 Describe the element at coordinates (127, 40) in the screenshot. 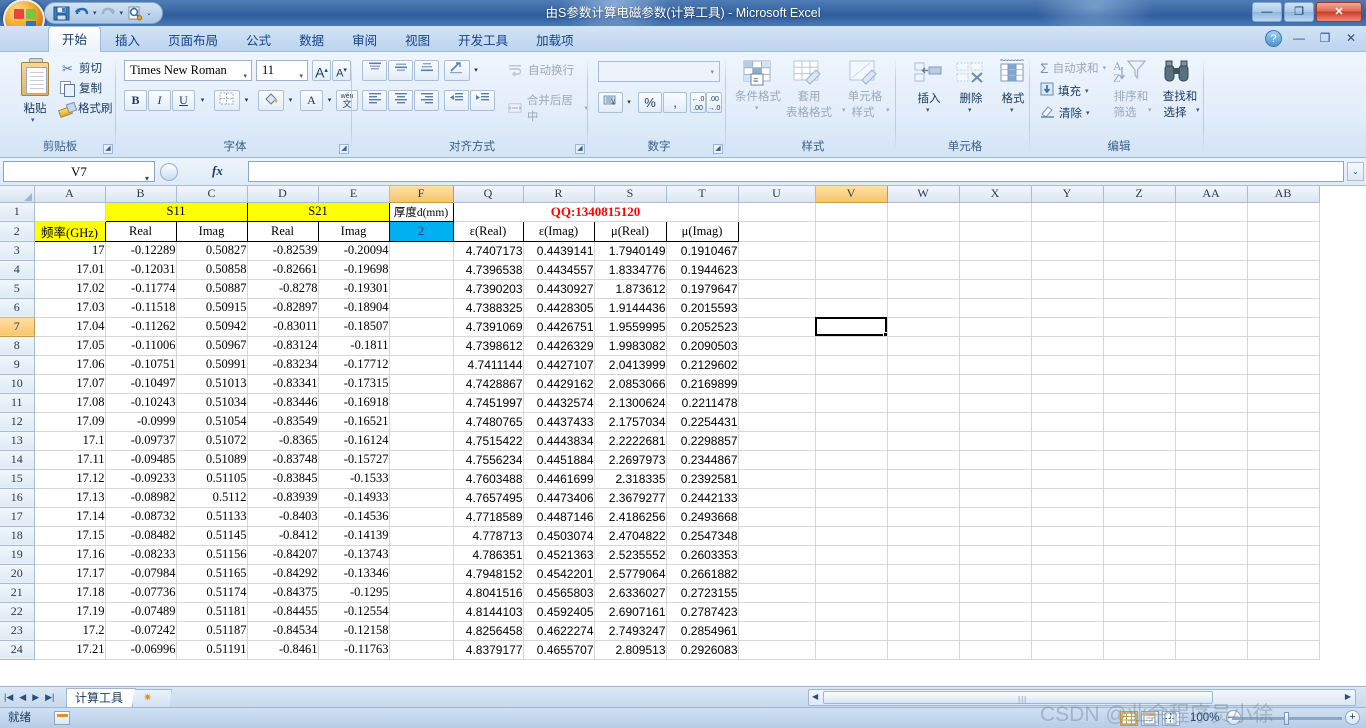

I see `tab-insert: 插入` at that location.